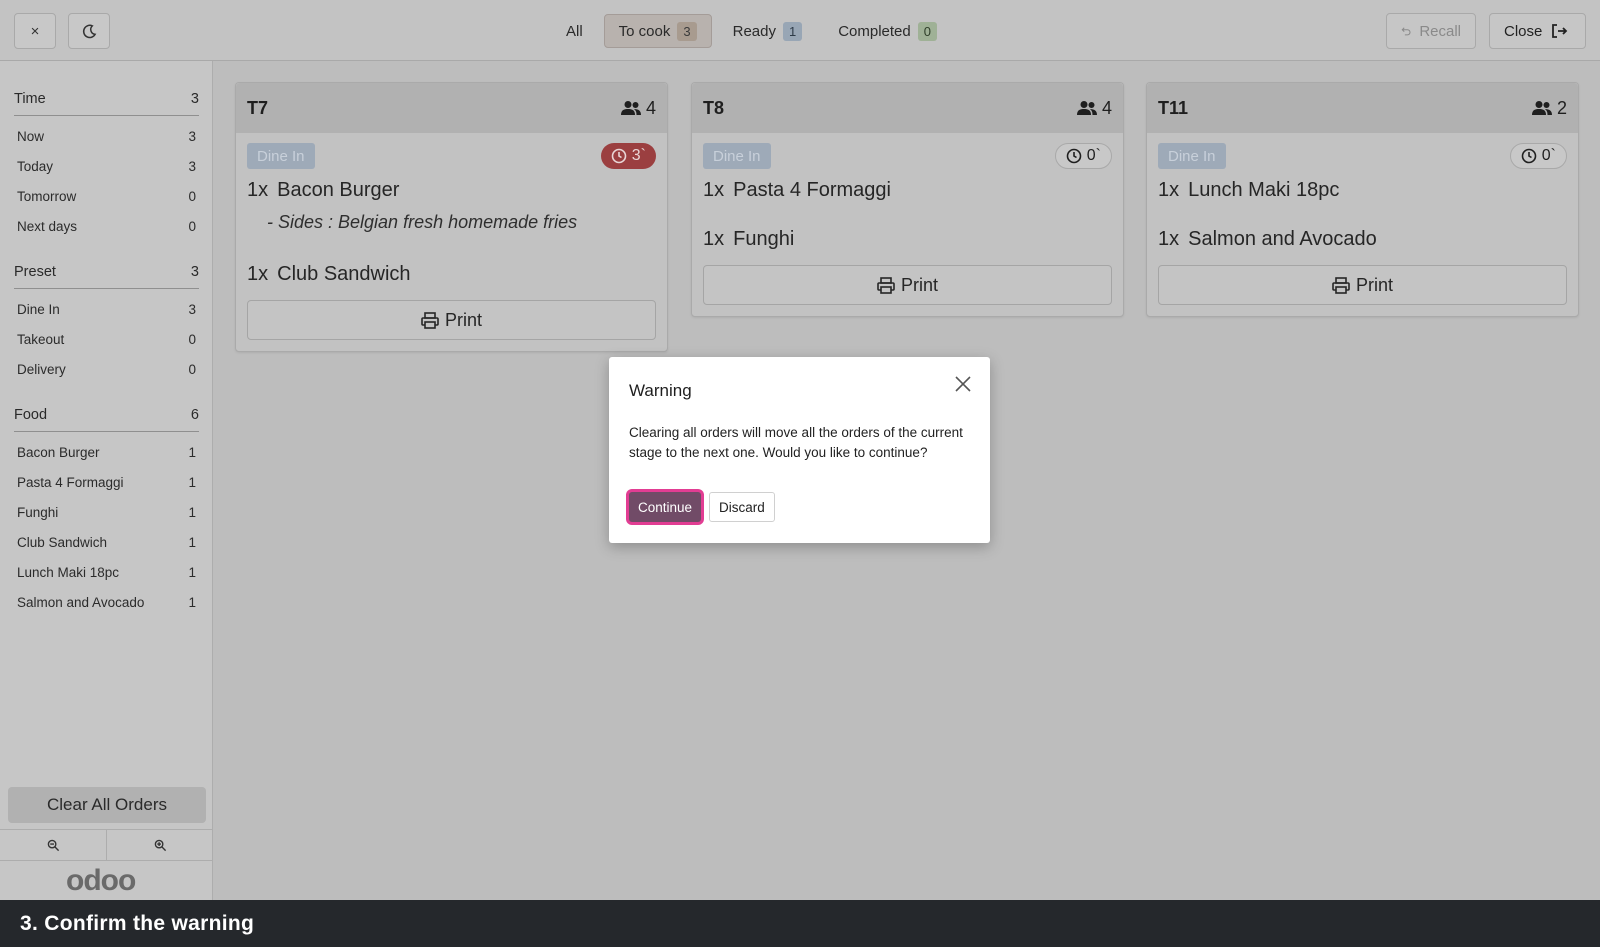 Image resolution: width=1600 pixels, height=947 pixels. What do you see at coordinates (106, 226) in the screenshot?
I see `filter-item-next-days: Next days 0` at bounding box center [106, 226].